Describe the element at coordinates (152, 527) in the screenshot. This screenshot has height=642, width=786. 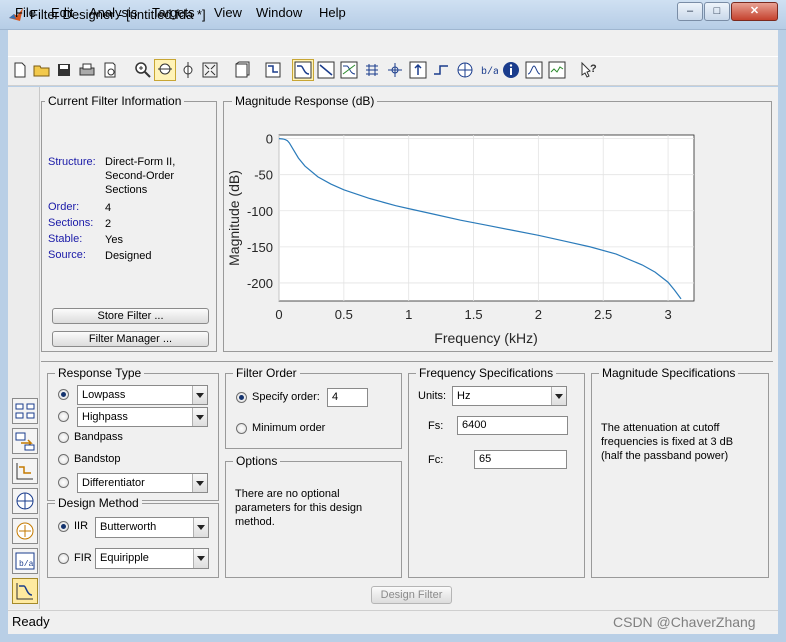
I see `iir-select: Butterworth` at that location.